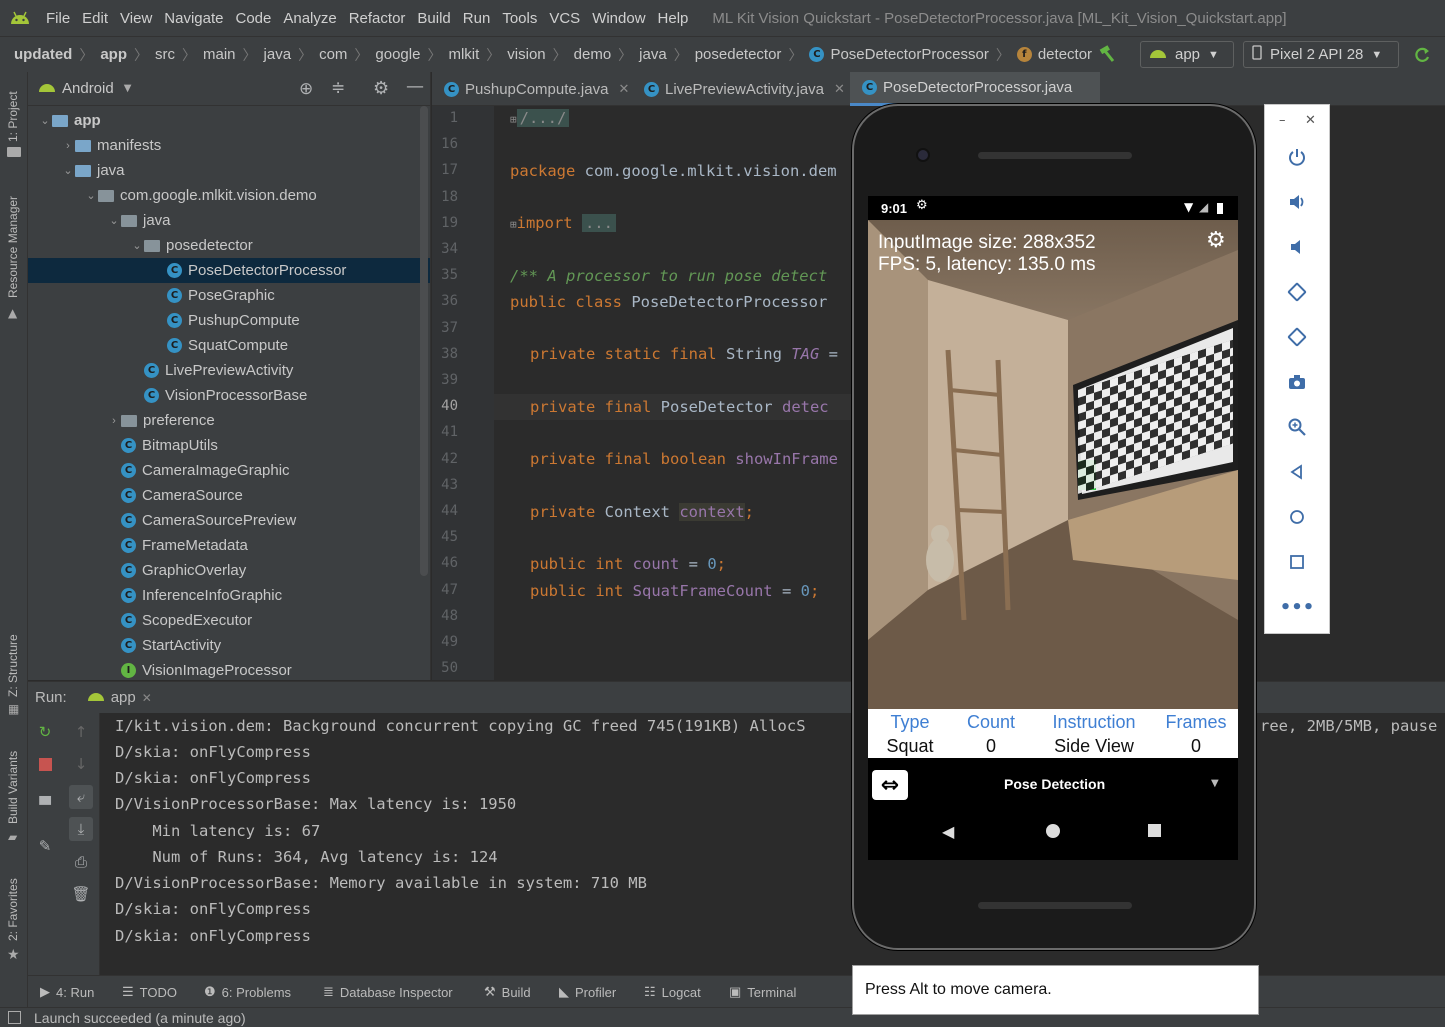 The width and height of the screenshot is (1445, 1027). I want to click on menu-vcs: VCS, so click(564, 18).